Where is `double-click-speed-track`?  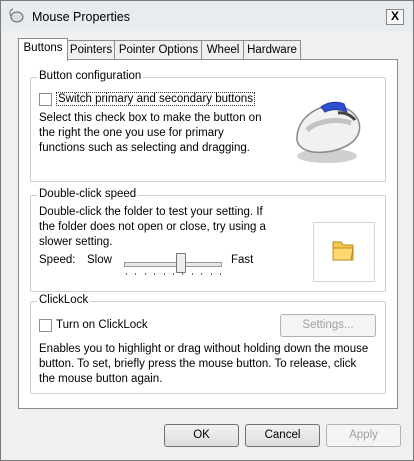 double-click-speed-track is located at coordinates (173, 264).